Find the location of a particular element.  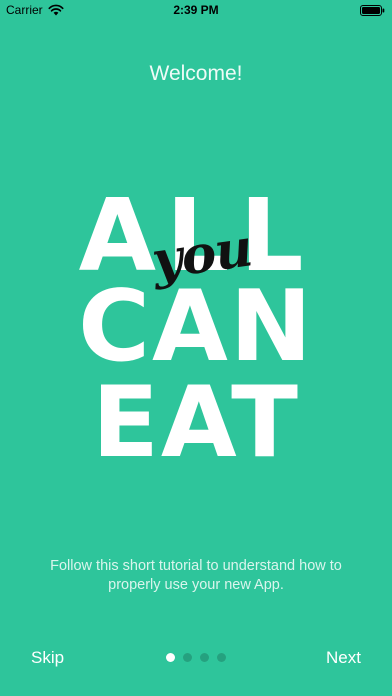

status-bar: Carrier 2:39 PM is located at coordinates (196, 11).